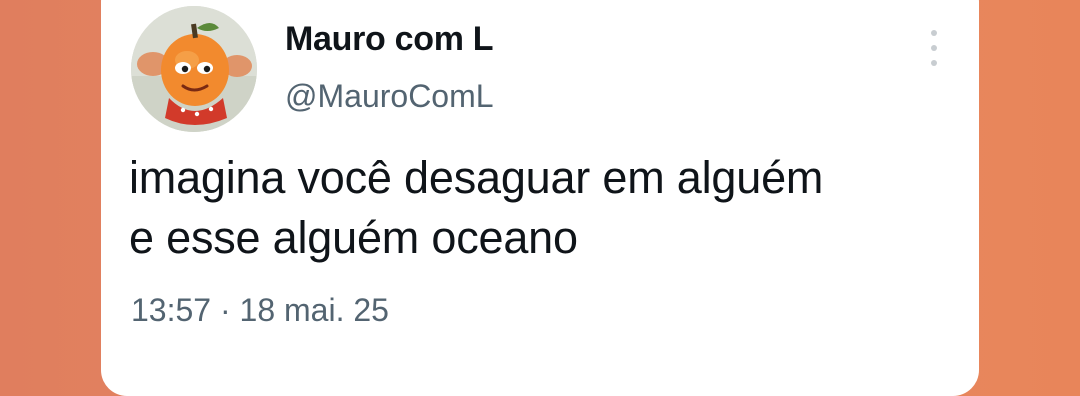 This screenshot has height=396, width=1080. I want to click on user-handle: @MauroComL, so click(389, 96).